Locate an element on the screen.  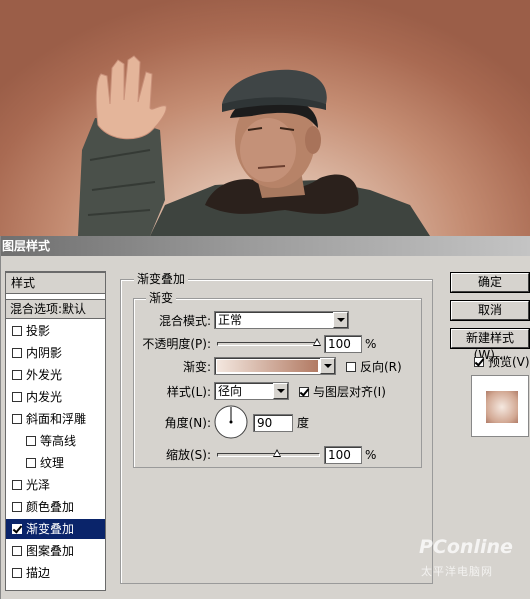
gradient-picker is located at coordinates (275, 366).